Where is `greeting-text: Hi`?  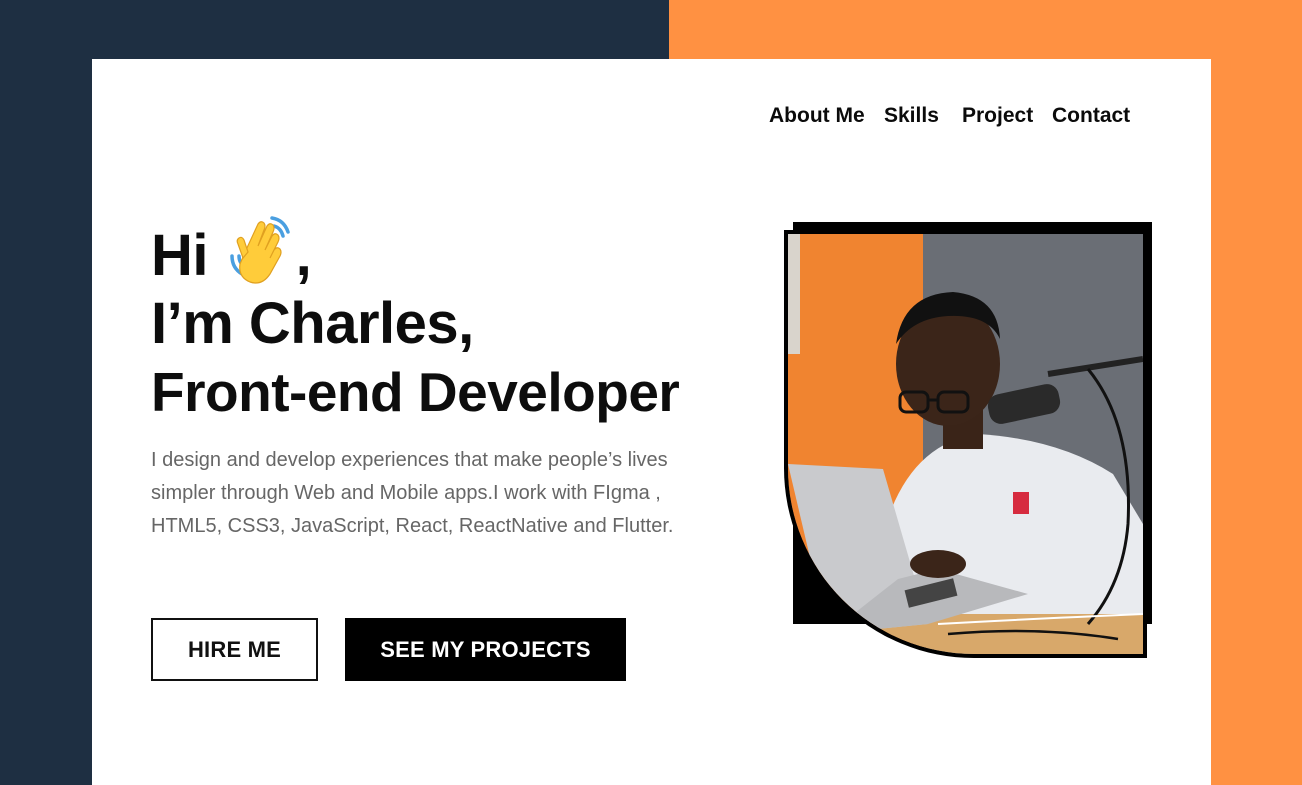 greeting-text: Hi is located at coordinates (180, 255).